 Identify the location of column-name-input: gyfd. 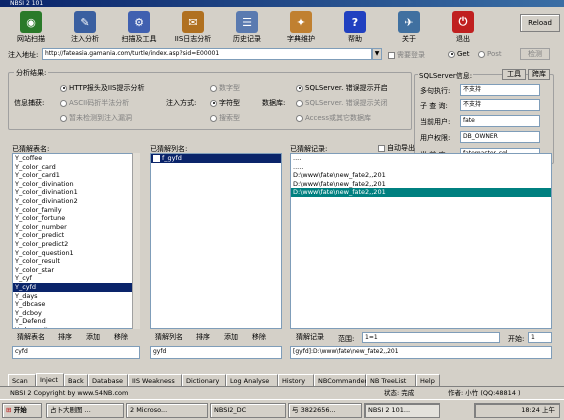
(216, 352).